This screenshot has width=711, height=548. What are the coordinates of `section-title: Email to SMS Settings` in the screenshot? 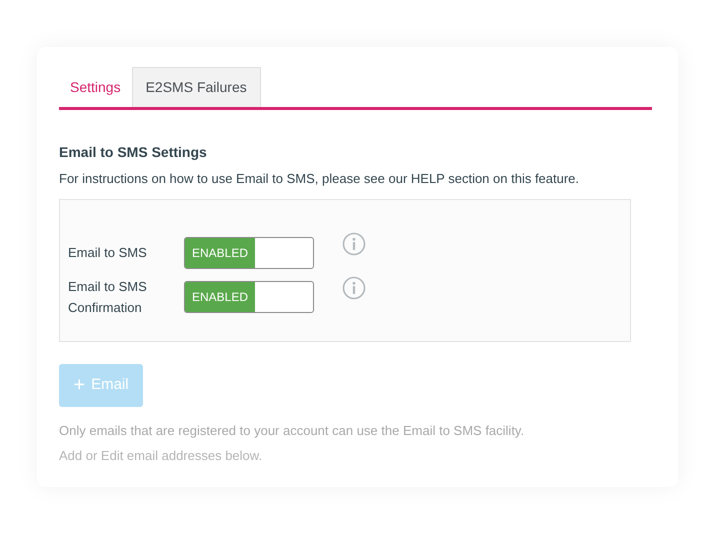 It's located at (133, 152).